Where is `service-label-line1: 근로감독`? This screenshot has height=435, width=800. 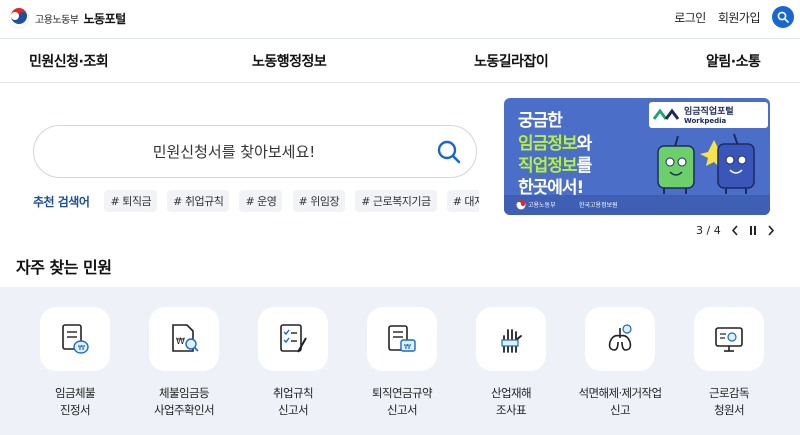
service-label-line1: 근로감독 is located at coordinates (729, 393).